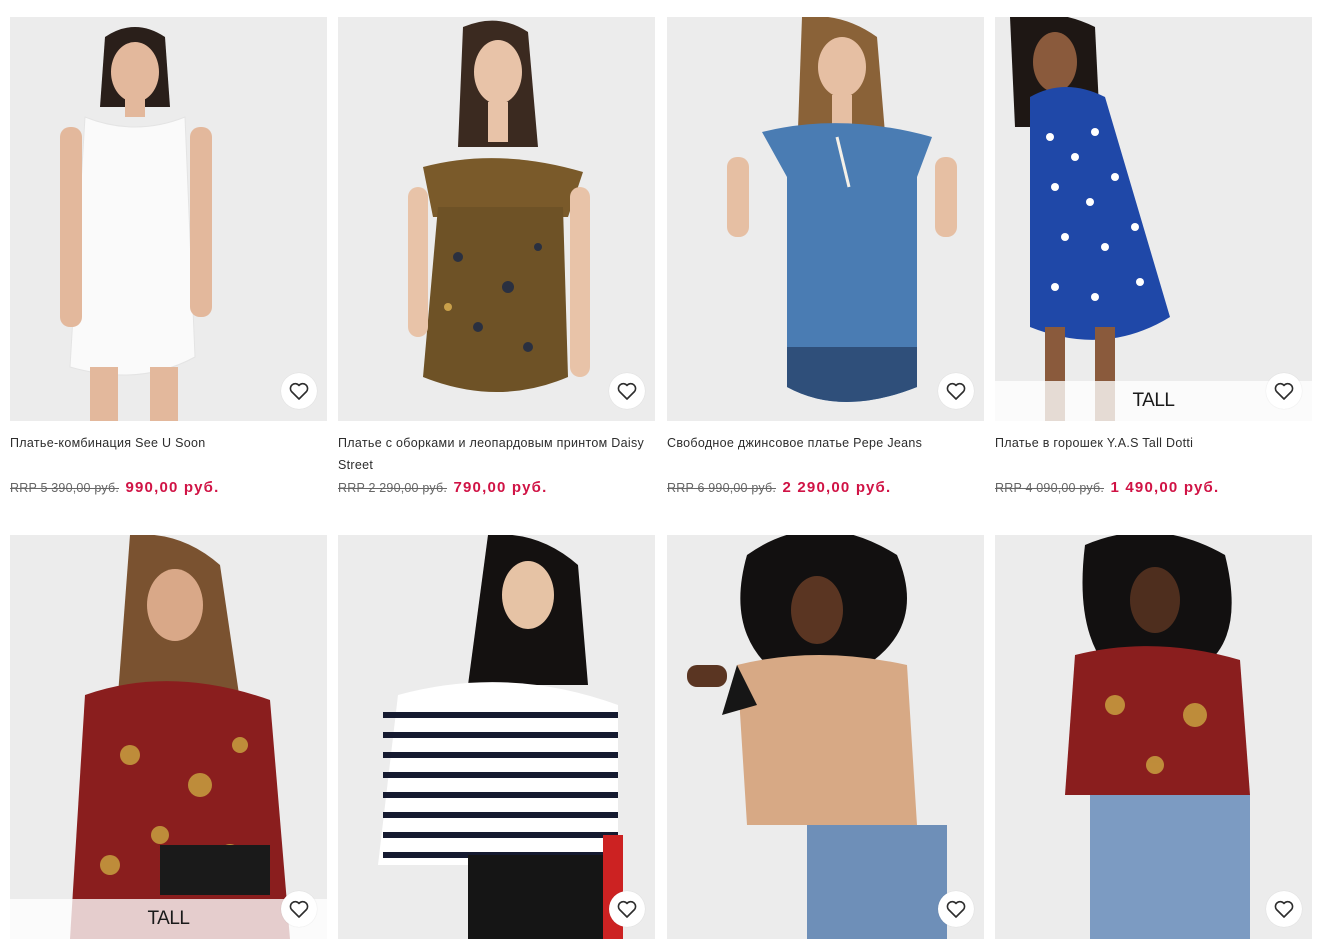 This screenshot has width=1331, height=939. I want to click on original-price: RRP 6 990,00 руб., so click(722, 488).